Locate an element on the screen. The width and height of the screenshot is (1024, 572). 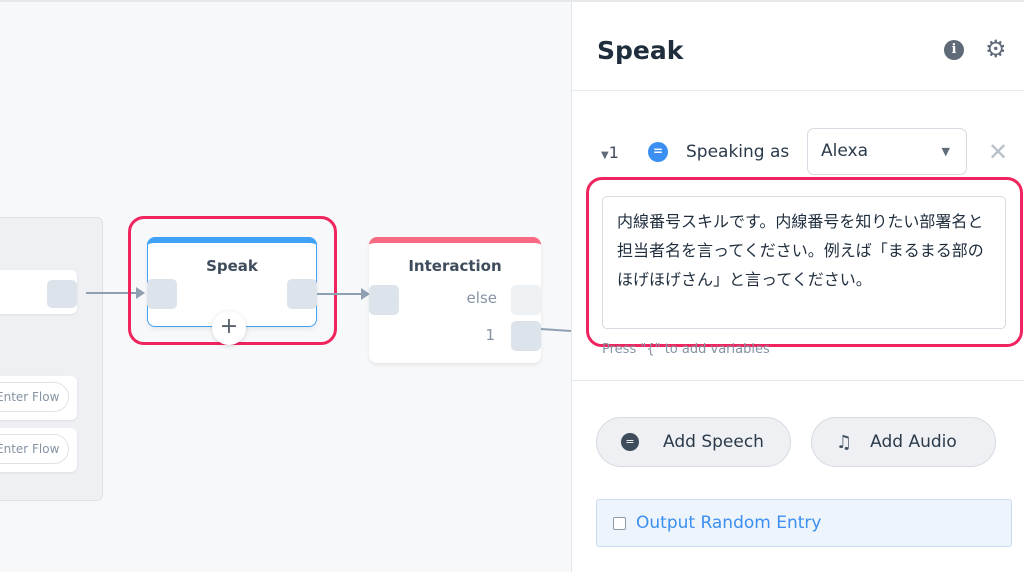
flow-group-block: Enter Flow Enter Flow is located at coordinates (51, 359).